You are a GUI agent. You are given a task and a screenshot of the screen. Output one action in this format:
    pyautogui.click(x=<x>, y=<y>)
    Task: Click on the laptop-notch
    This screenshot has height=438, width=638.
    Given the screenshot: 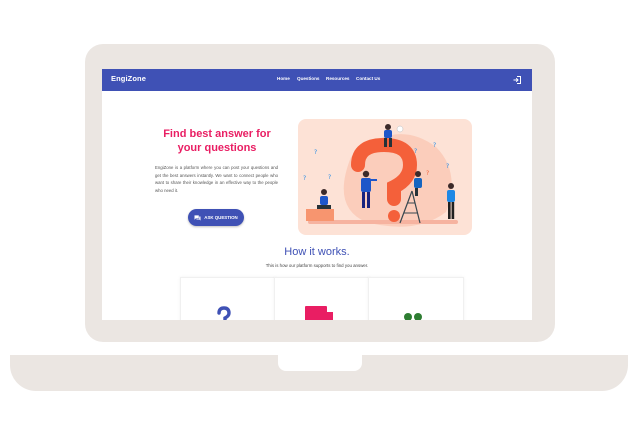 What is the action you would take?
    pyautogui.click(x=320, y=363)
    